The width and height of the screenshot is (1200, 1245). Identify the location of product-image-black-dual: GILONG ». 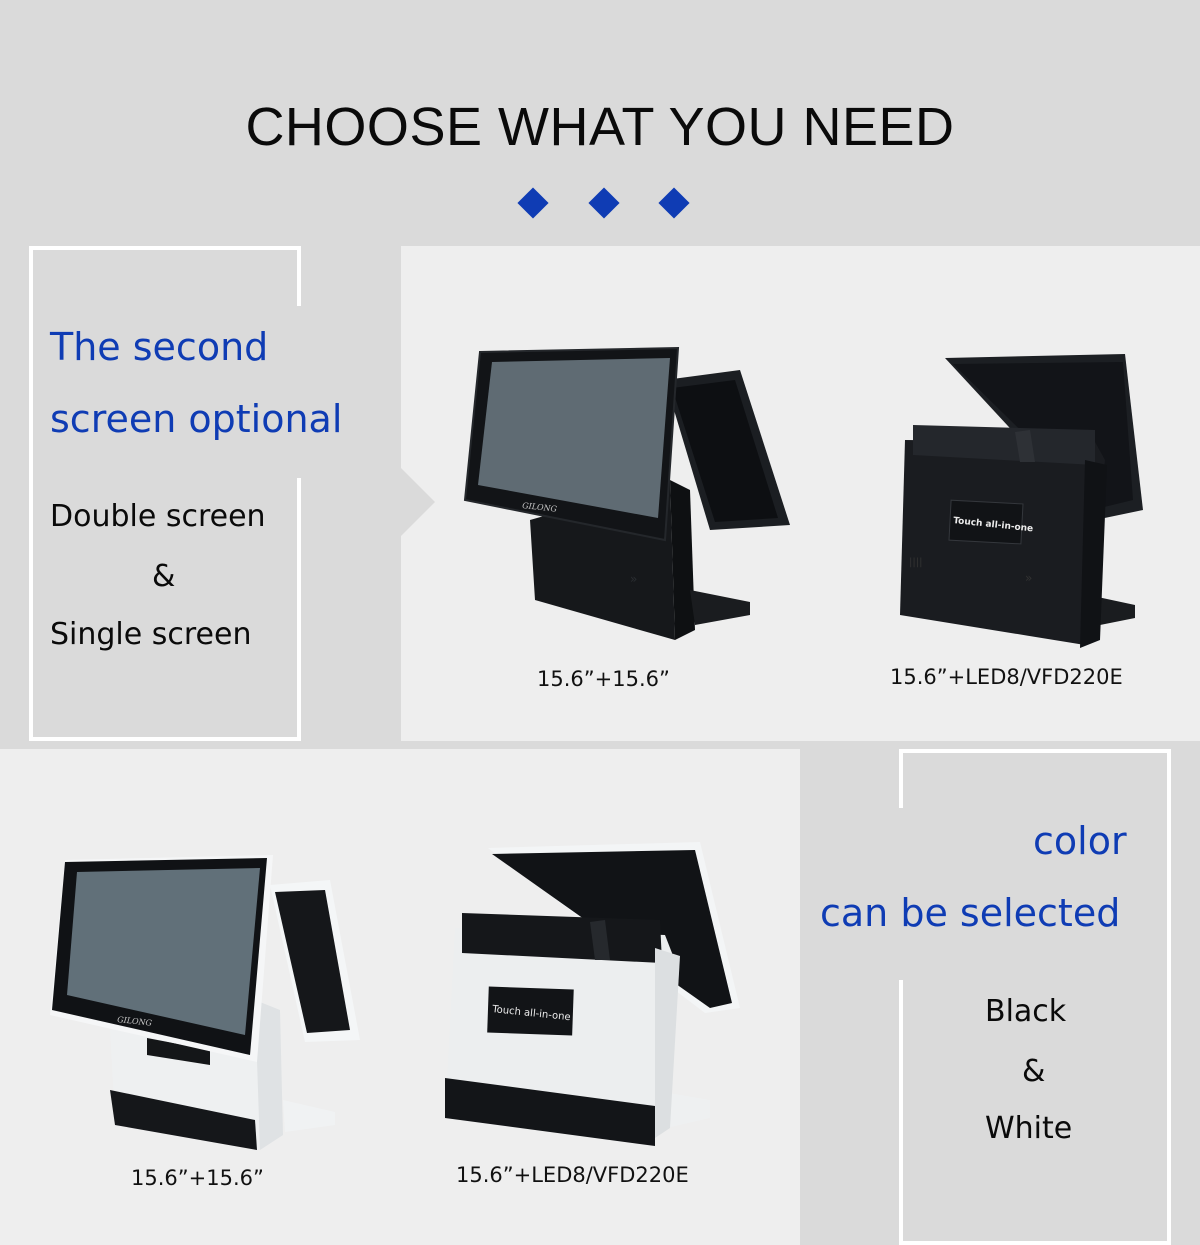
(630, 495).